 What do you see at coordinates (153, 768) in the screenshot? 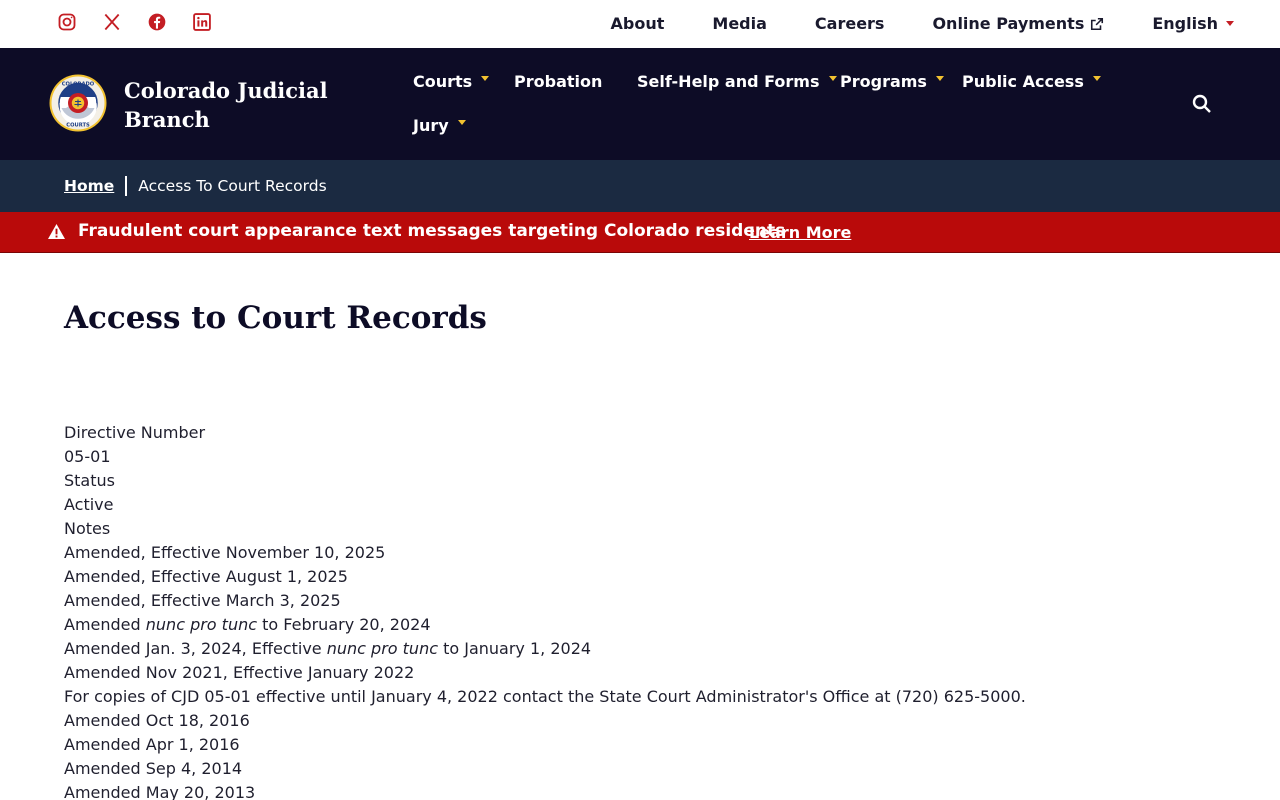
I see `note-line: Amended Sep 4, 2014` at bounding box center [153, 768].